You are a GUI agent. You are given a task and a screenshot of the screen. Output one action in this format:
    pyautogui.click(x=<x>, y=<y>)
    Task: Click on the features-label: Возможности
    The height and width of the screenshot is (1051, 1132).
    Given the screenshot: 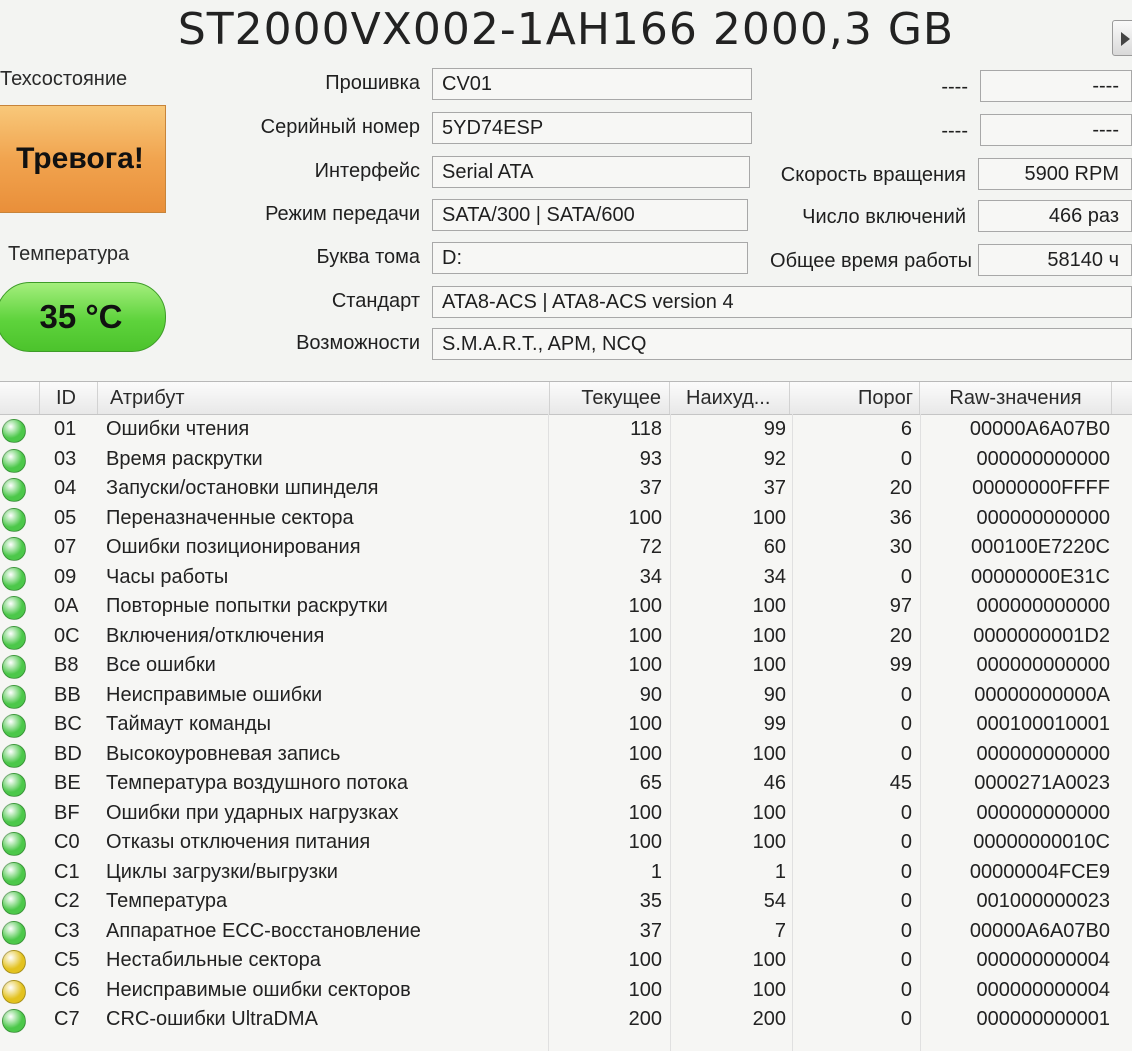 What is the action you would take?
    pyautogui.click(x=358, y=343)
    